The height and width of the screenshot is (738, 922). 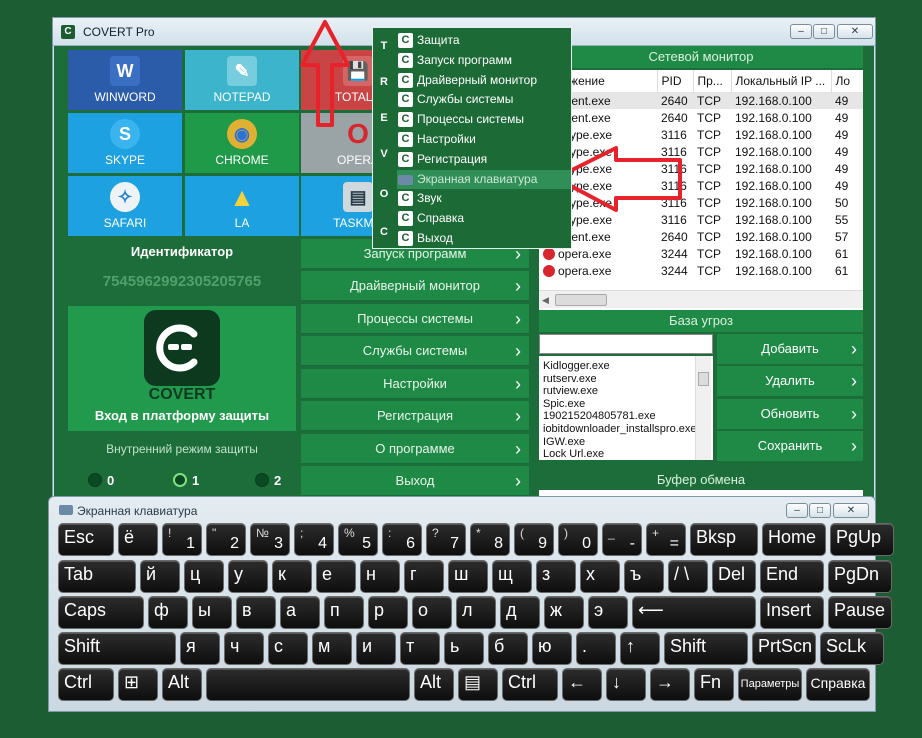 What do you see at coordinates (478, 533) in the screenshot?
I see `key-label: *` at bounding box center [478, 533].